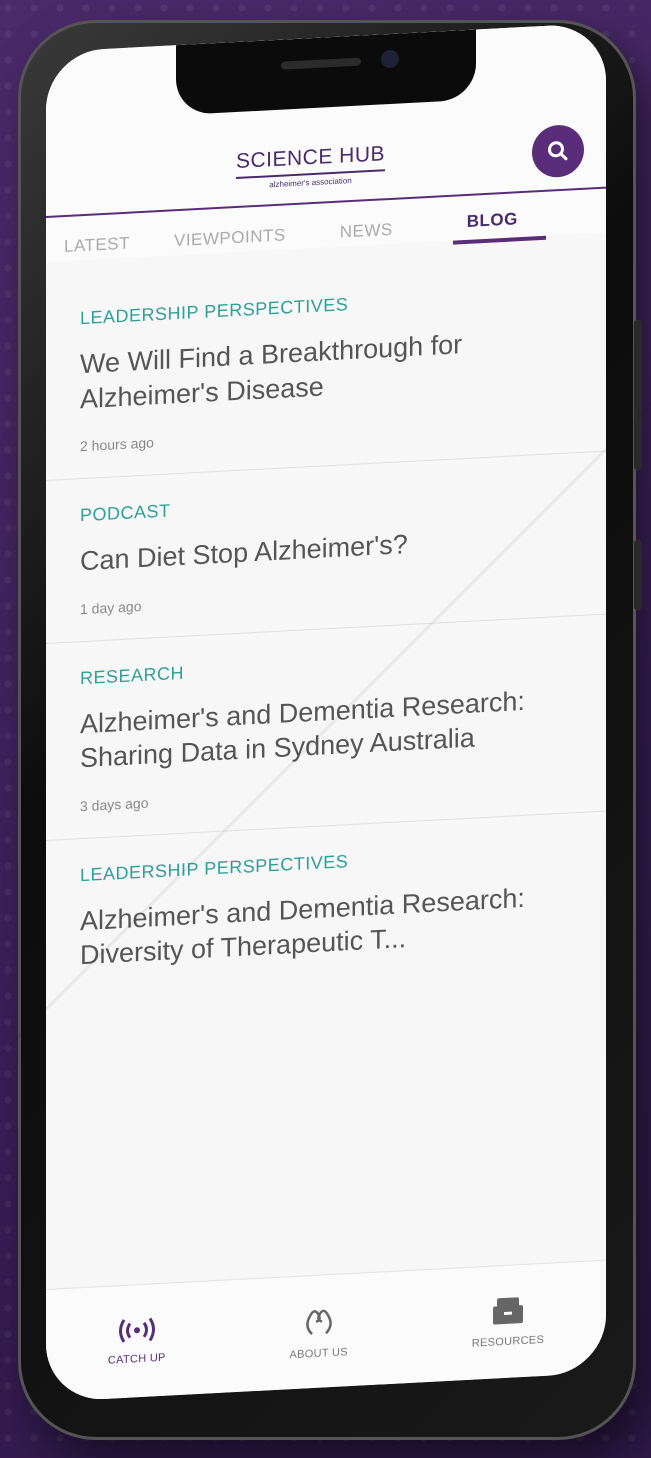 This screenshot has height=1458, width=651. I want to click on search-button, so click(558, 151).